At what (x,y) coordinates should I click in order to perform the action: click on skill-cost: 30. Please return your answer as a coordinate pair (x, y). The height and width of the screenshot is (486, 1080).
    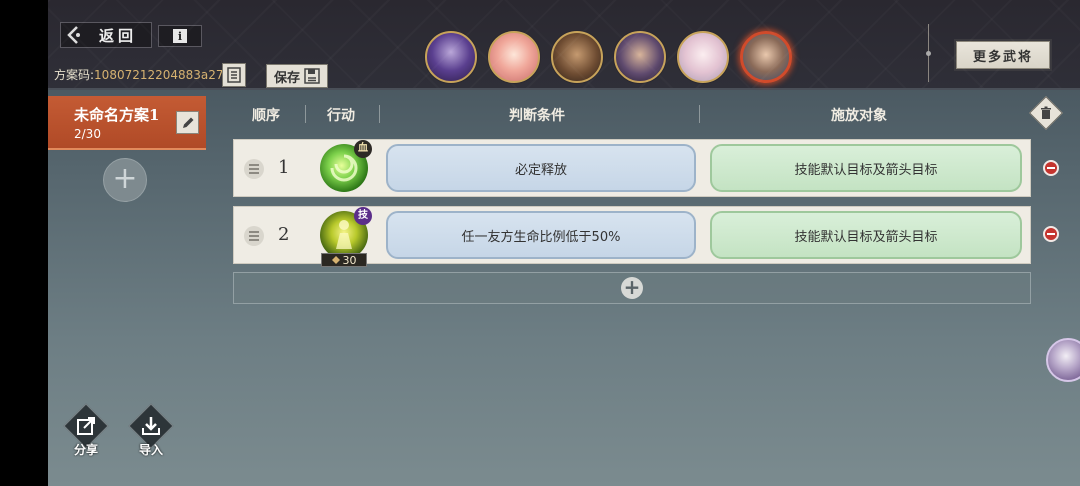
    Looking at the image, I should click on (344, 260).